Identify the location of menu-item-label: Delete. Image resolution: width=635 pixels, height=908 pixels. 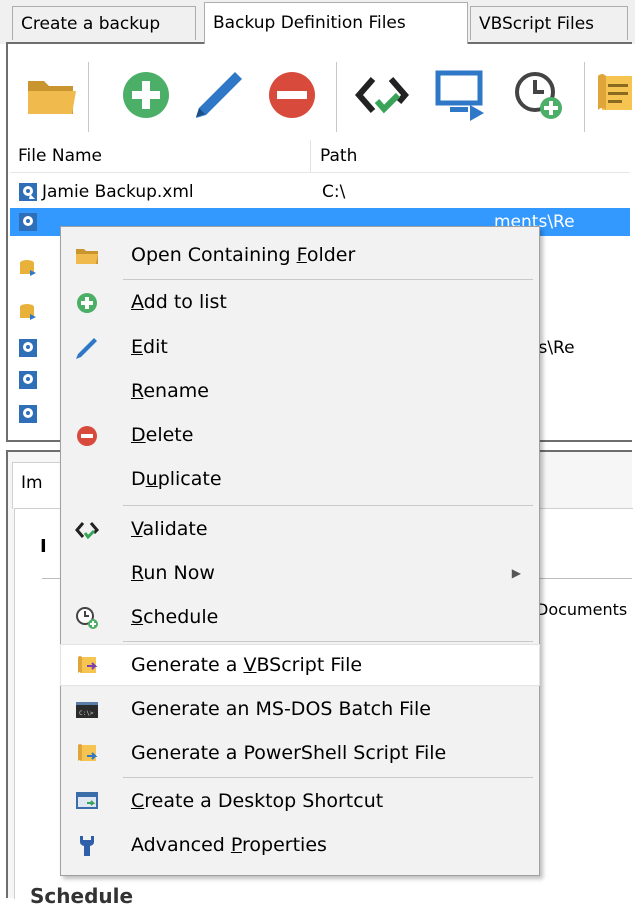
(162, 435).